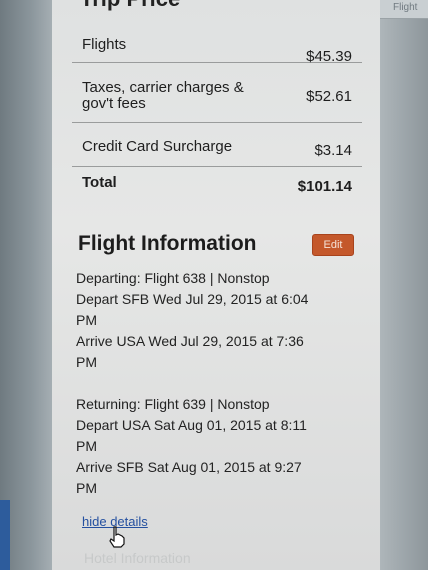 The image size is (428, 570). I want to click on price-row-value: $52.61, so click(329, 96).